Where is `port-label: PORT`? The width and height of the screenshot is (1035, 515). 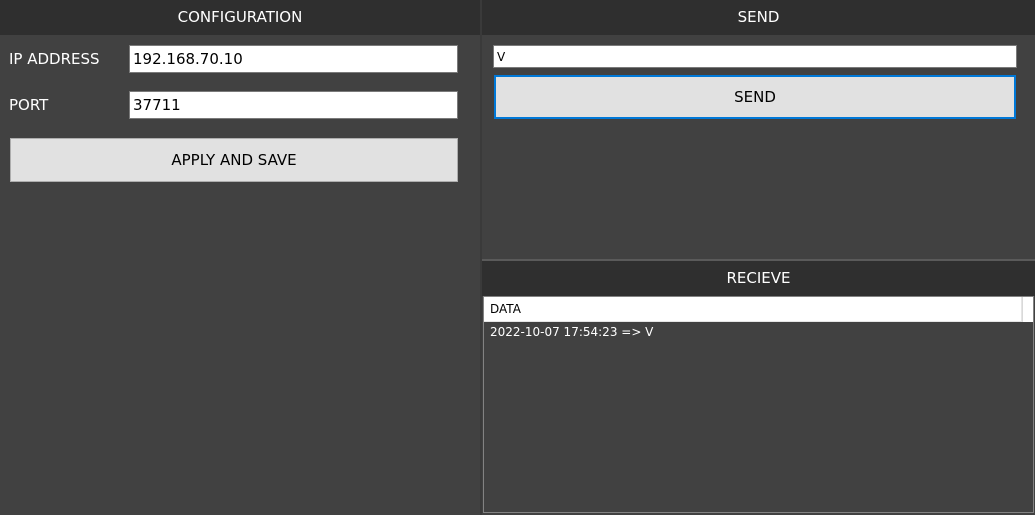 port-label: PORT is located at coordinates (29, 105).